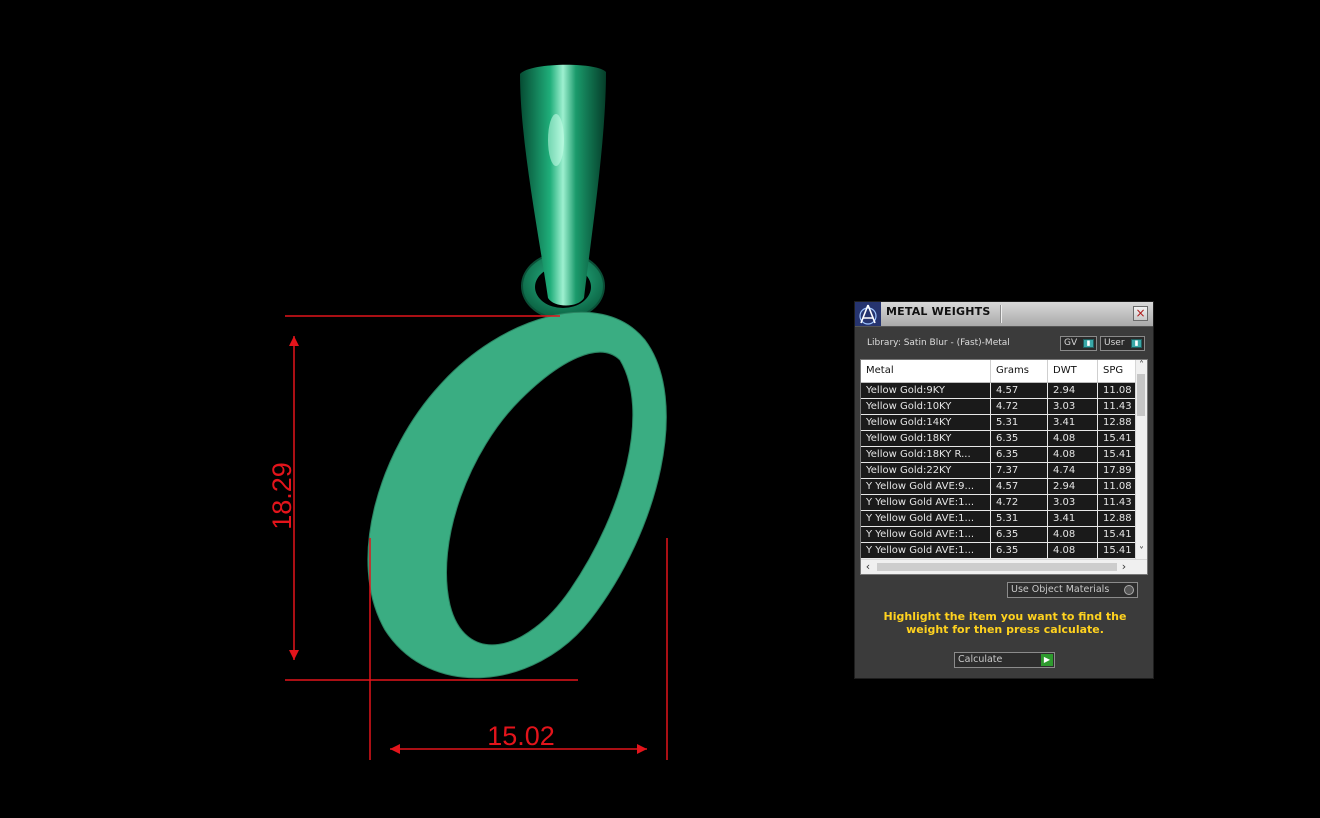 The height and width of the screenshot is (818, 1320). I want to click on table-row: Yellow Gold:9KY 4.57 2.94 11.08, so click(999, 391).